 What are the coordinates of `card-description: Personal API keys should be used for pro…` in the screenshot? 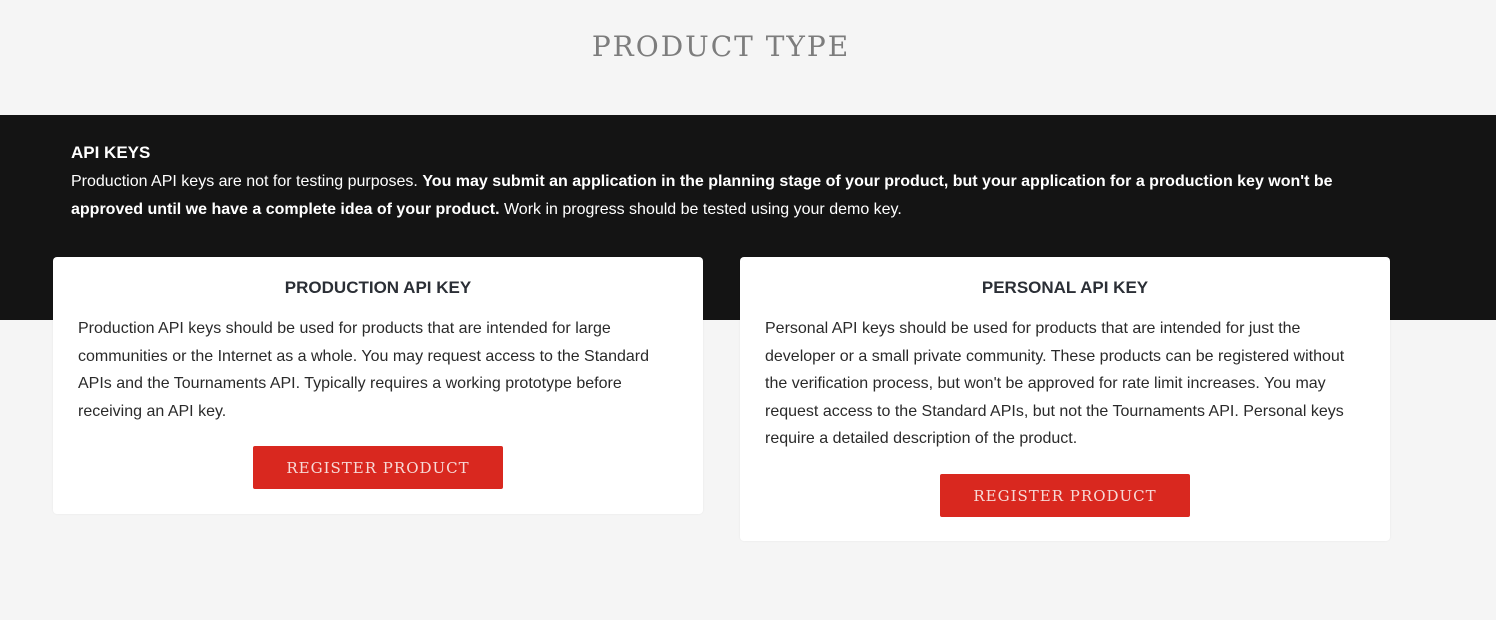 It's located at (1055, 383).